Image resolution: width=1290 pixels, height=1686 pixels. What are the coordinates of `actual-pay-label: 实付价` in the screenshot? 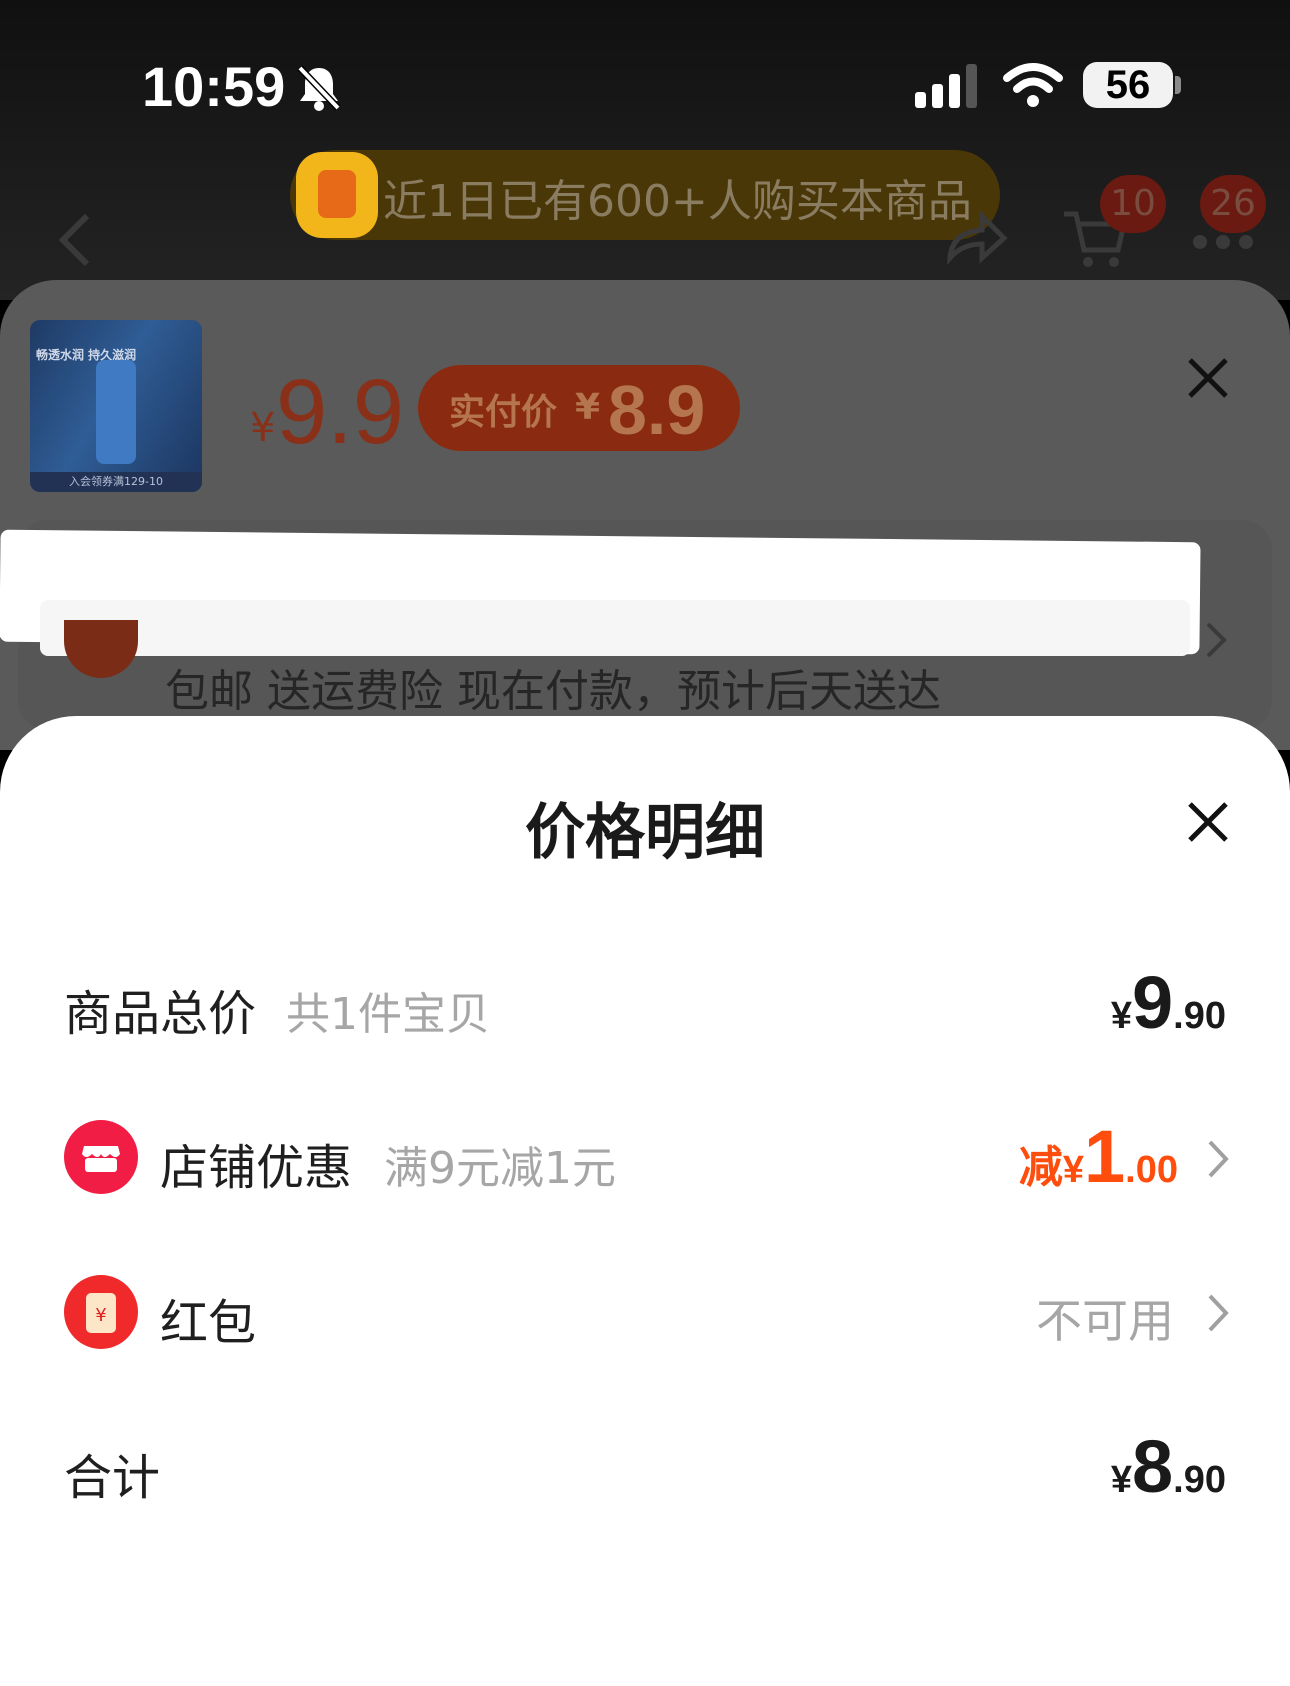 It's located at (503, 412).